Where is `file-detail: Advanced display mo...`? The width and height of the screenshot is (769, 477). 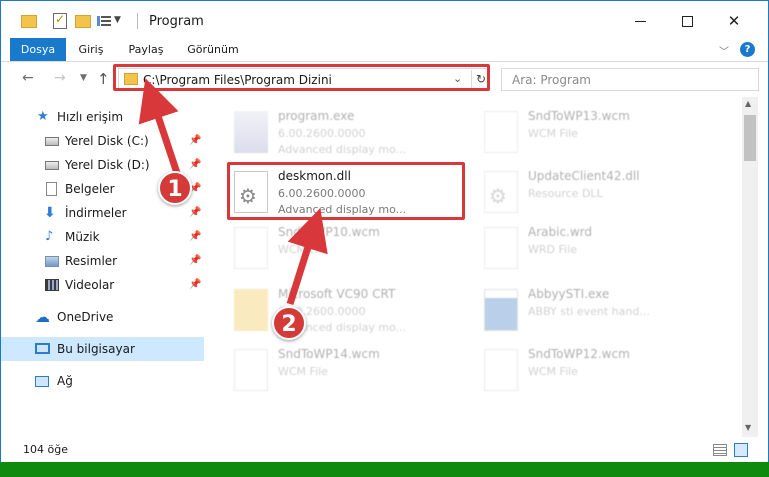
file-detail: Advanced display mo... is located at coordinates (342, 149).